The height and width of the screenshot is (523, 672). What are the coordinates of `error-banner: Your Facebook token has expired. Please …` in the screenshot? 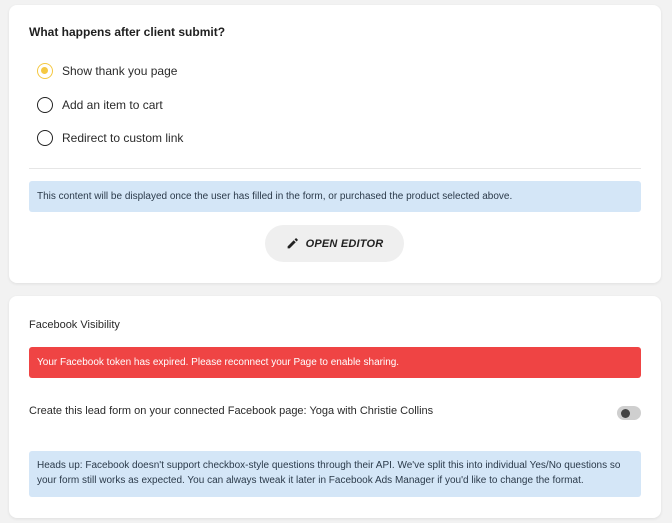 It's located at (335, 362).